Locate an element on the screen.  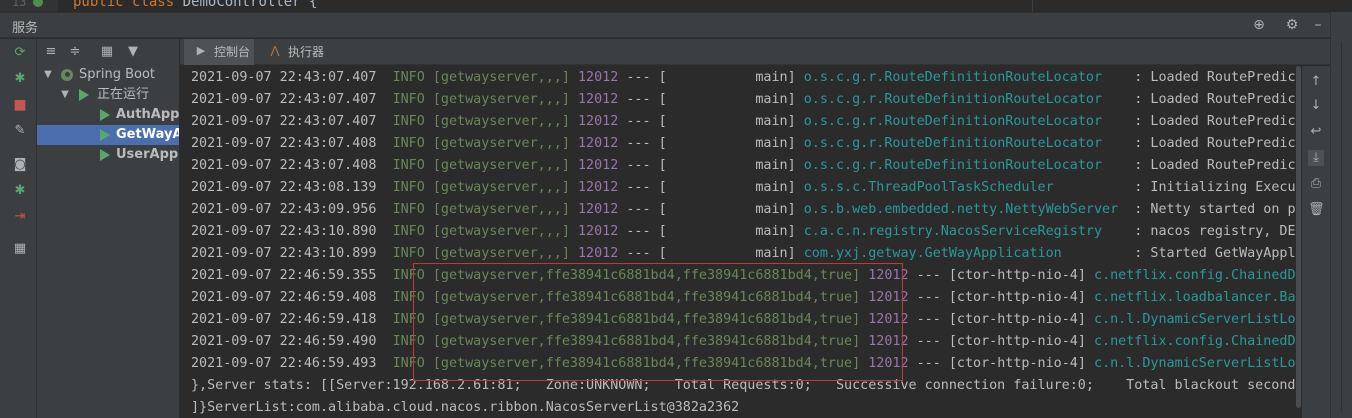
far-right-tool-strip is located at coordinates (1341, 215).